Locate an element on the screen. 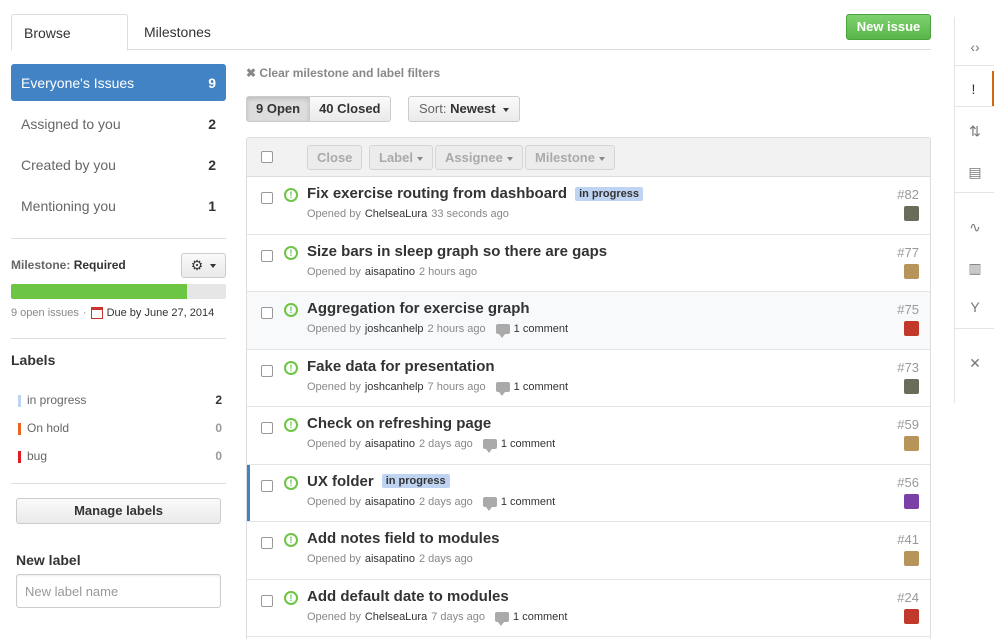 The width and height of the screenshot is (994, 639). issue-title: Add notes field to modules is located at coordinates (403, 538).